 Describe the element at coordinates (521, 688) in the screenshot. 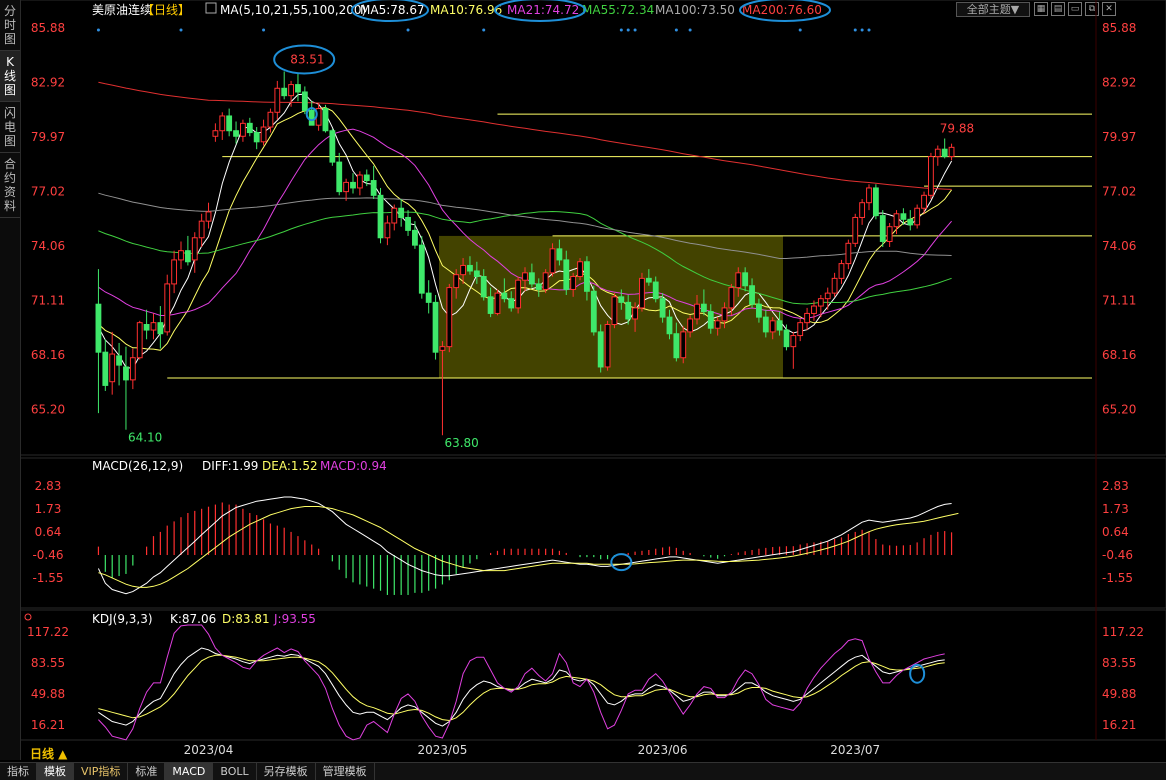

I see `kdj-d-line` at that location.